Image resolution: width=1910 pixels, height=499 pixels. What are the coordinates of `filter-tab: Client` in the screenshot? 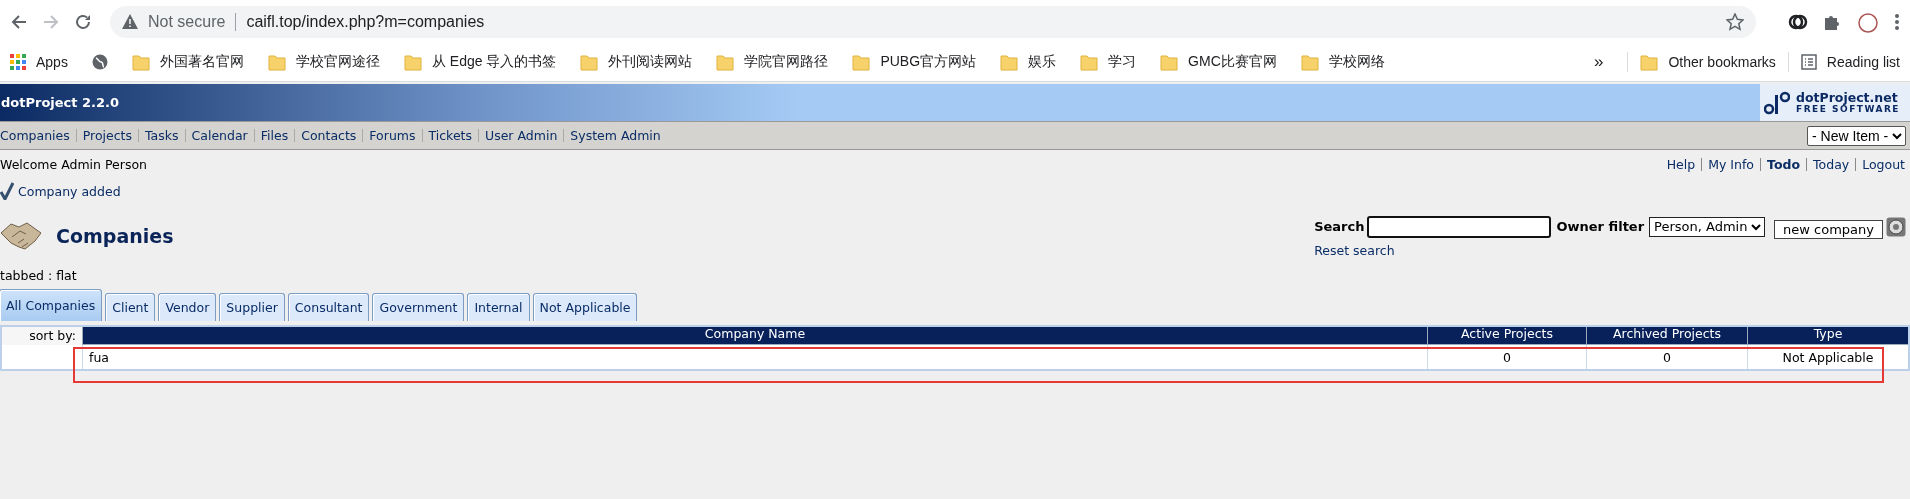 It's located at (130, 307).